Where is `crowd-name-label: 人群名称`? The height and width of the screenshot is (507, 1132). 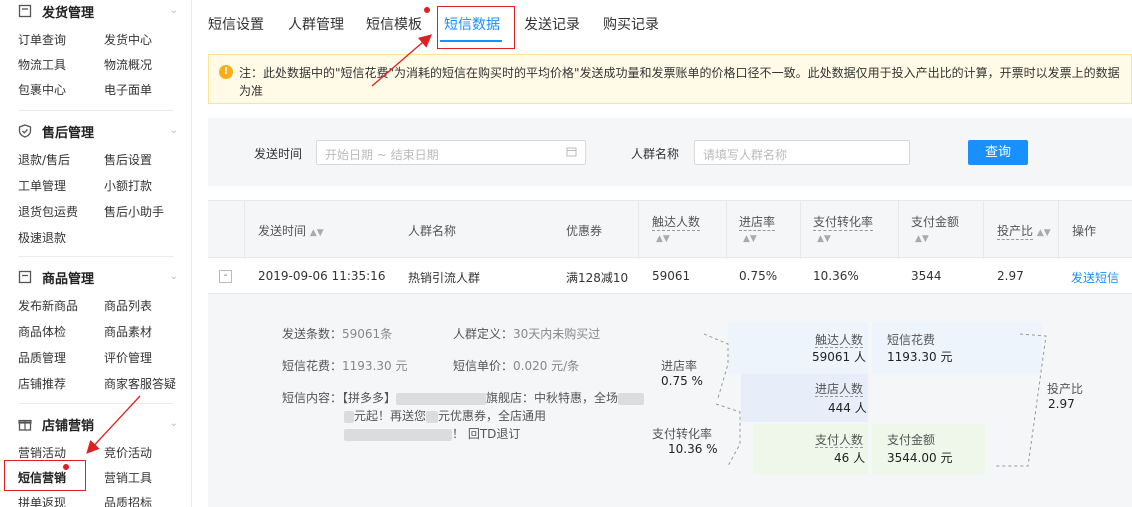 crowd-name-label: 人群名称 is located at coordinates (655, 154).